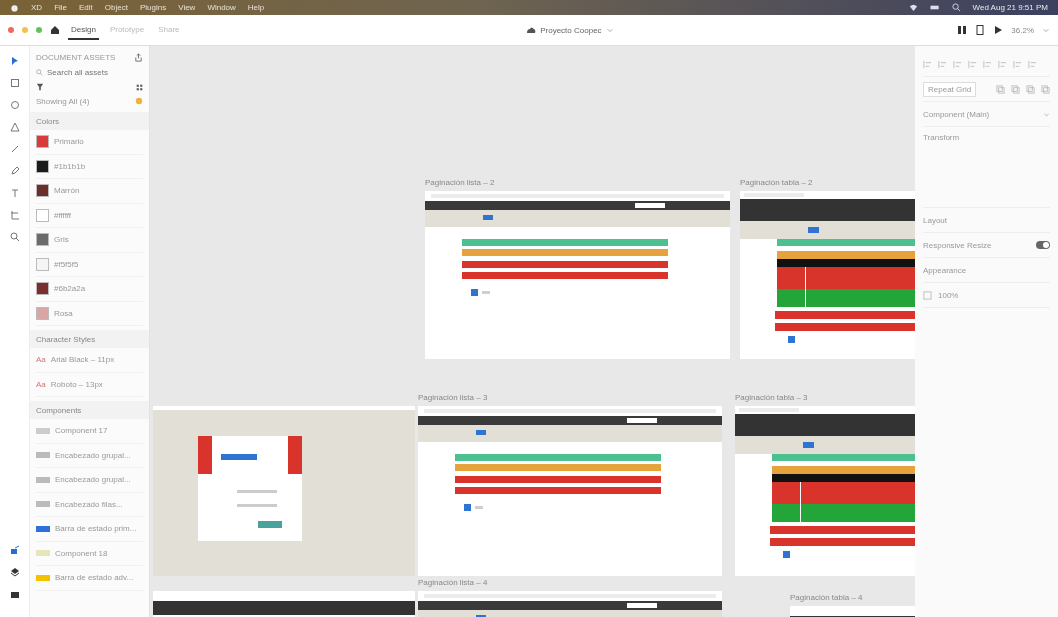  What do you see at coordinates (14, 193) in the screenshot?
I see `text-icon` at bounding box center [14, 193].